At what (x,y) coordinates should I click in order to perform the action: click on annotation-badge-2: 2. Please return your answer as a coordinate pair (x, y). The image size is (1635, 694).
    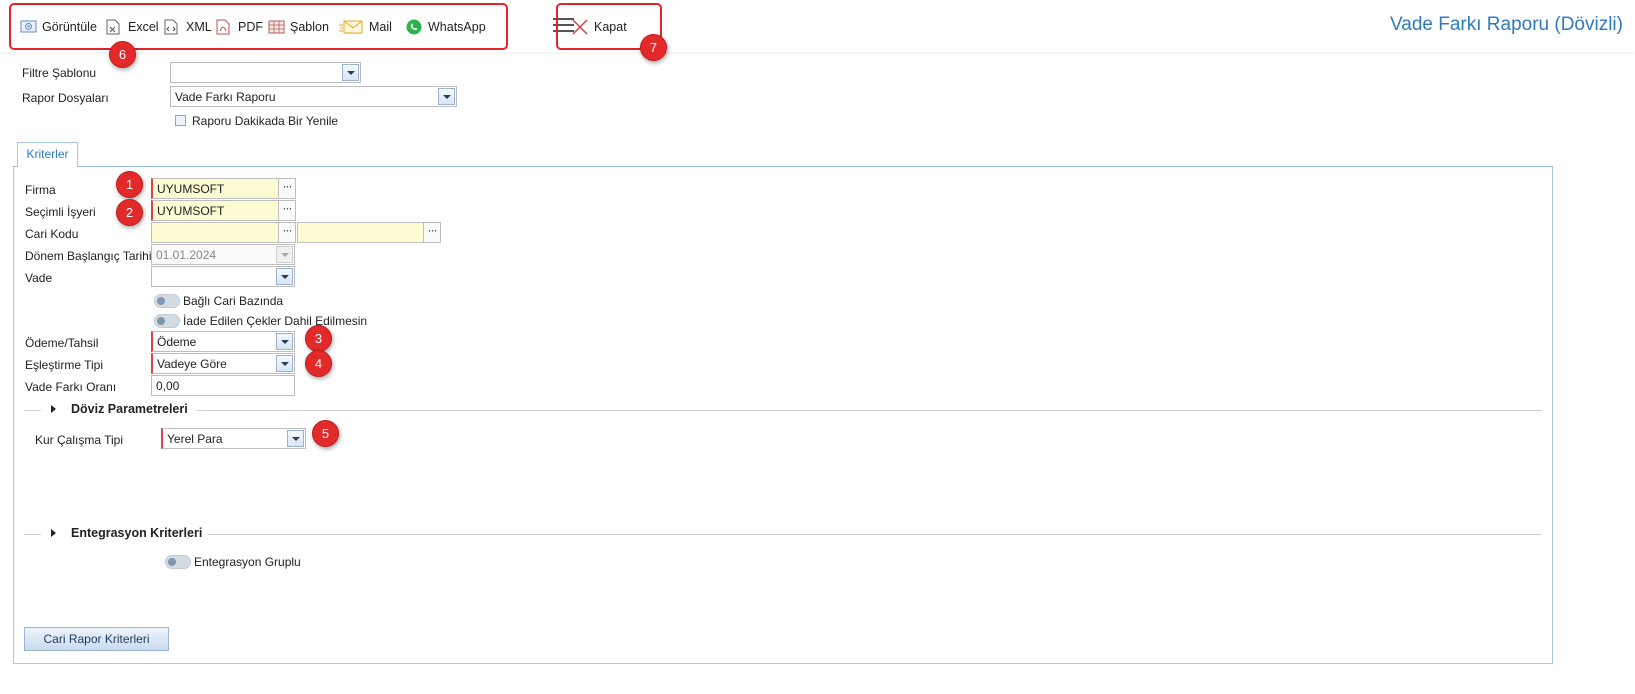
    Looking at the image, I should click on (129, 212).